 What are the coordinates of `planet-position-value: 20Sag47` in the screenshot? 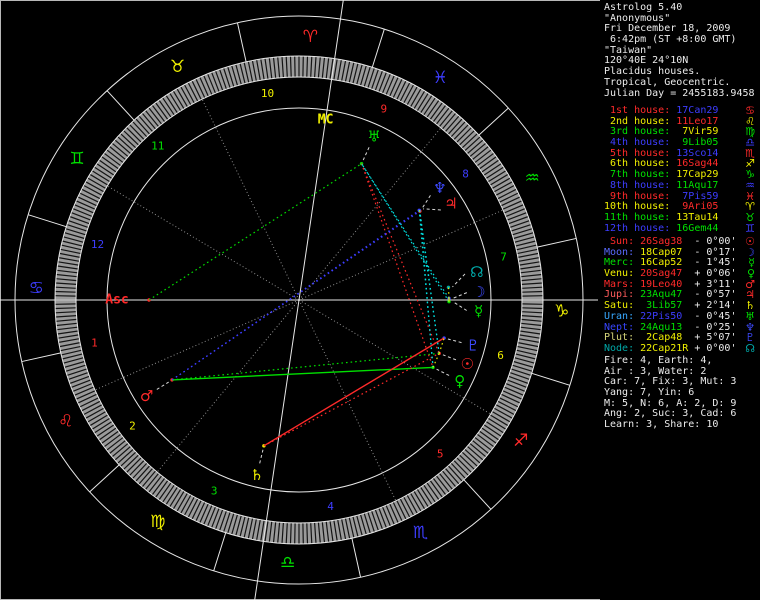 It's located at (658, 274).